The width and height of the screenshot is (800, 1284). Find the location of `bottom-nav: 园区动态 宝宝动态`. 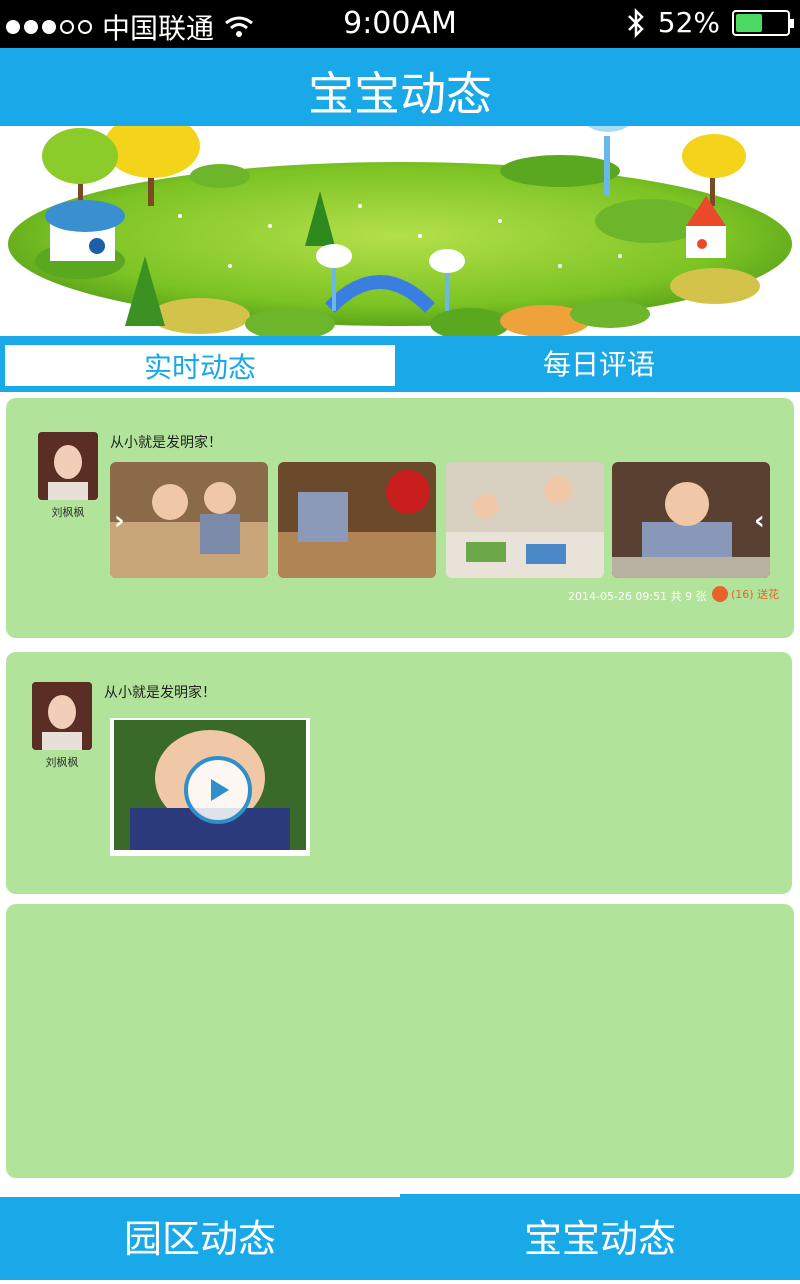

bottom-nav: 园区动态 宝宝动态 is located at coordinates (400, 1237).